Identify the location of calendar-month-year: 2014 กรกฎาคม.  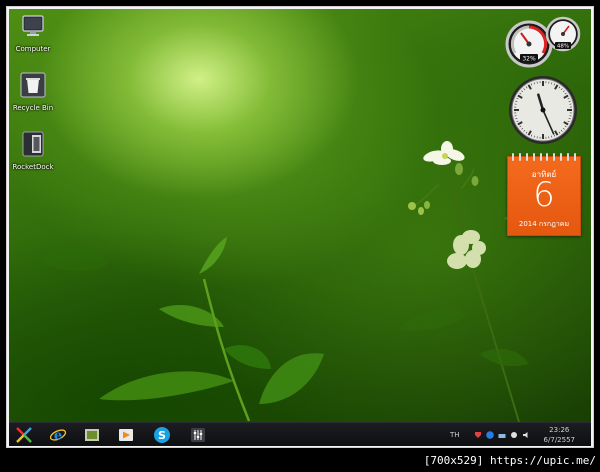
(544, 224).